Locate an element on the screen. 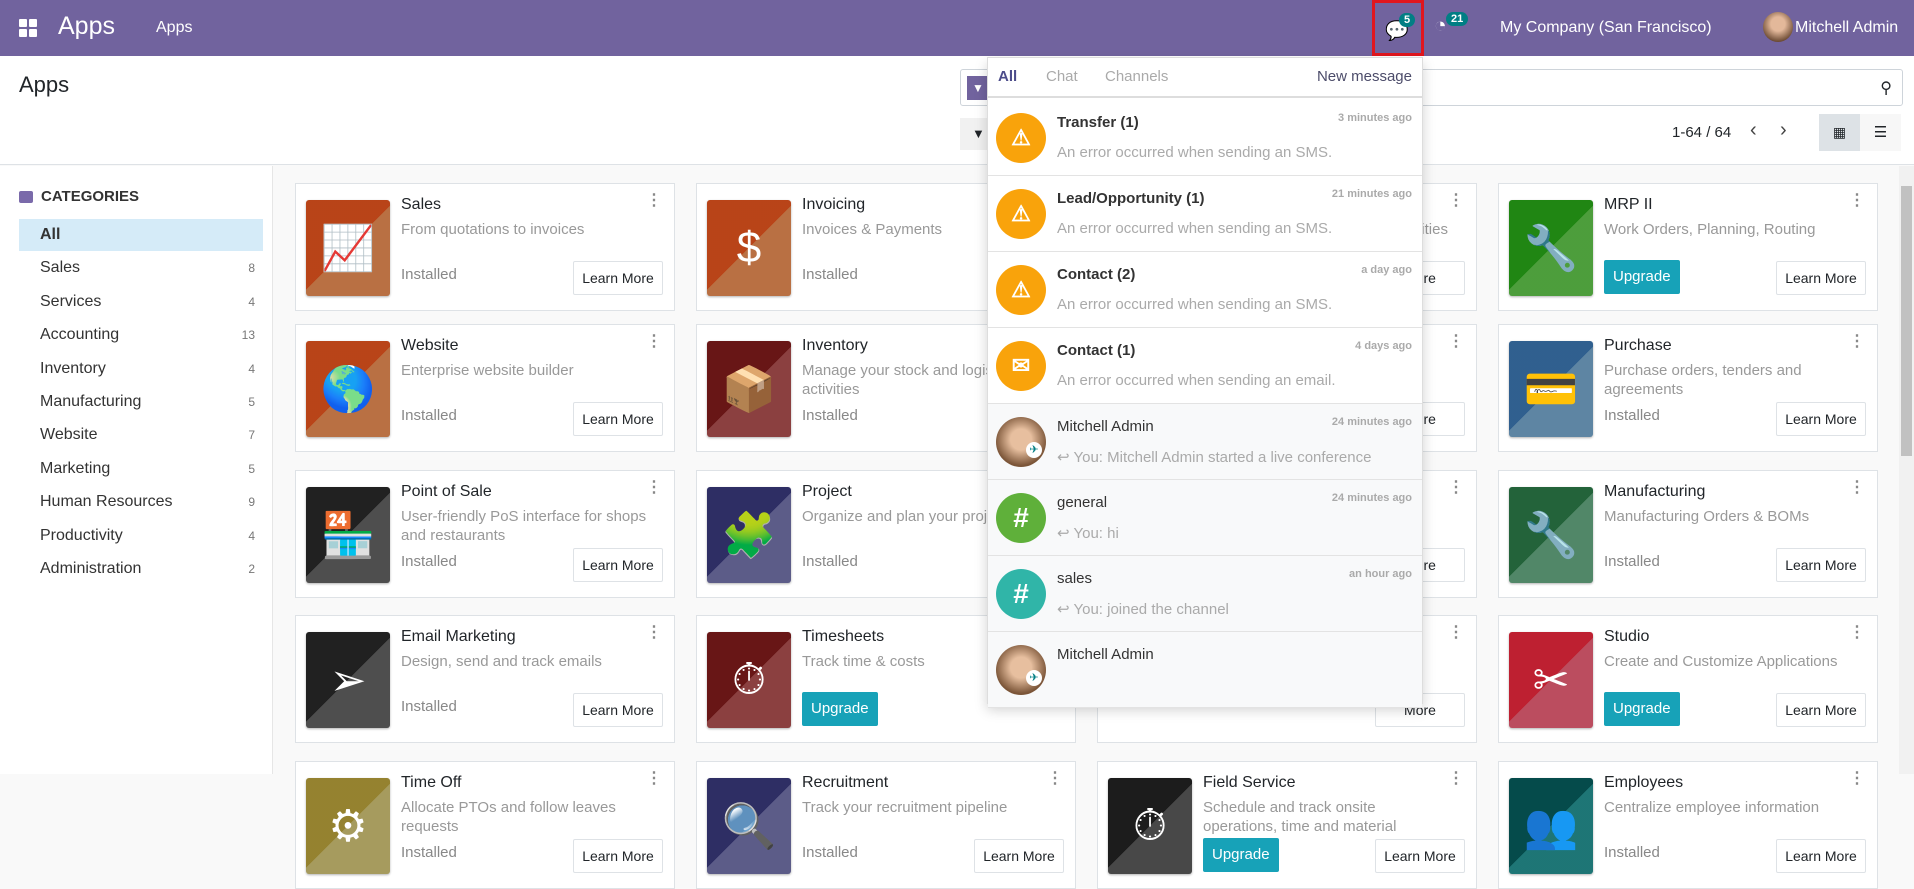 The width and height of the screenshot is (1914, 889). sidebar-item-inventory: Inventory 4 is located at coordinates (141, 369).